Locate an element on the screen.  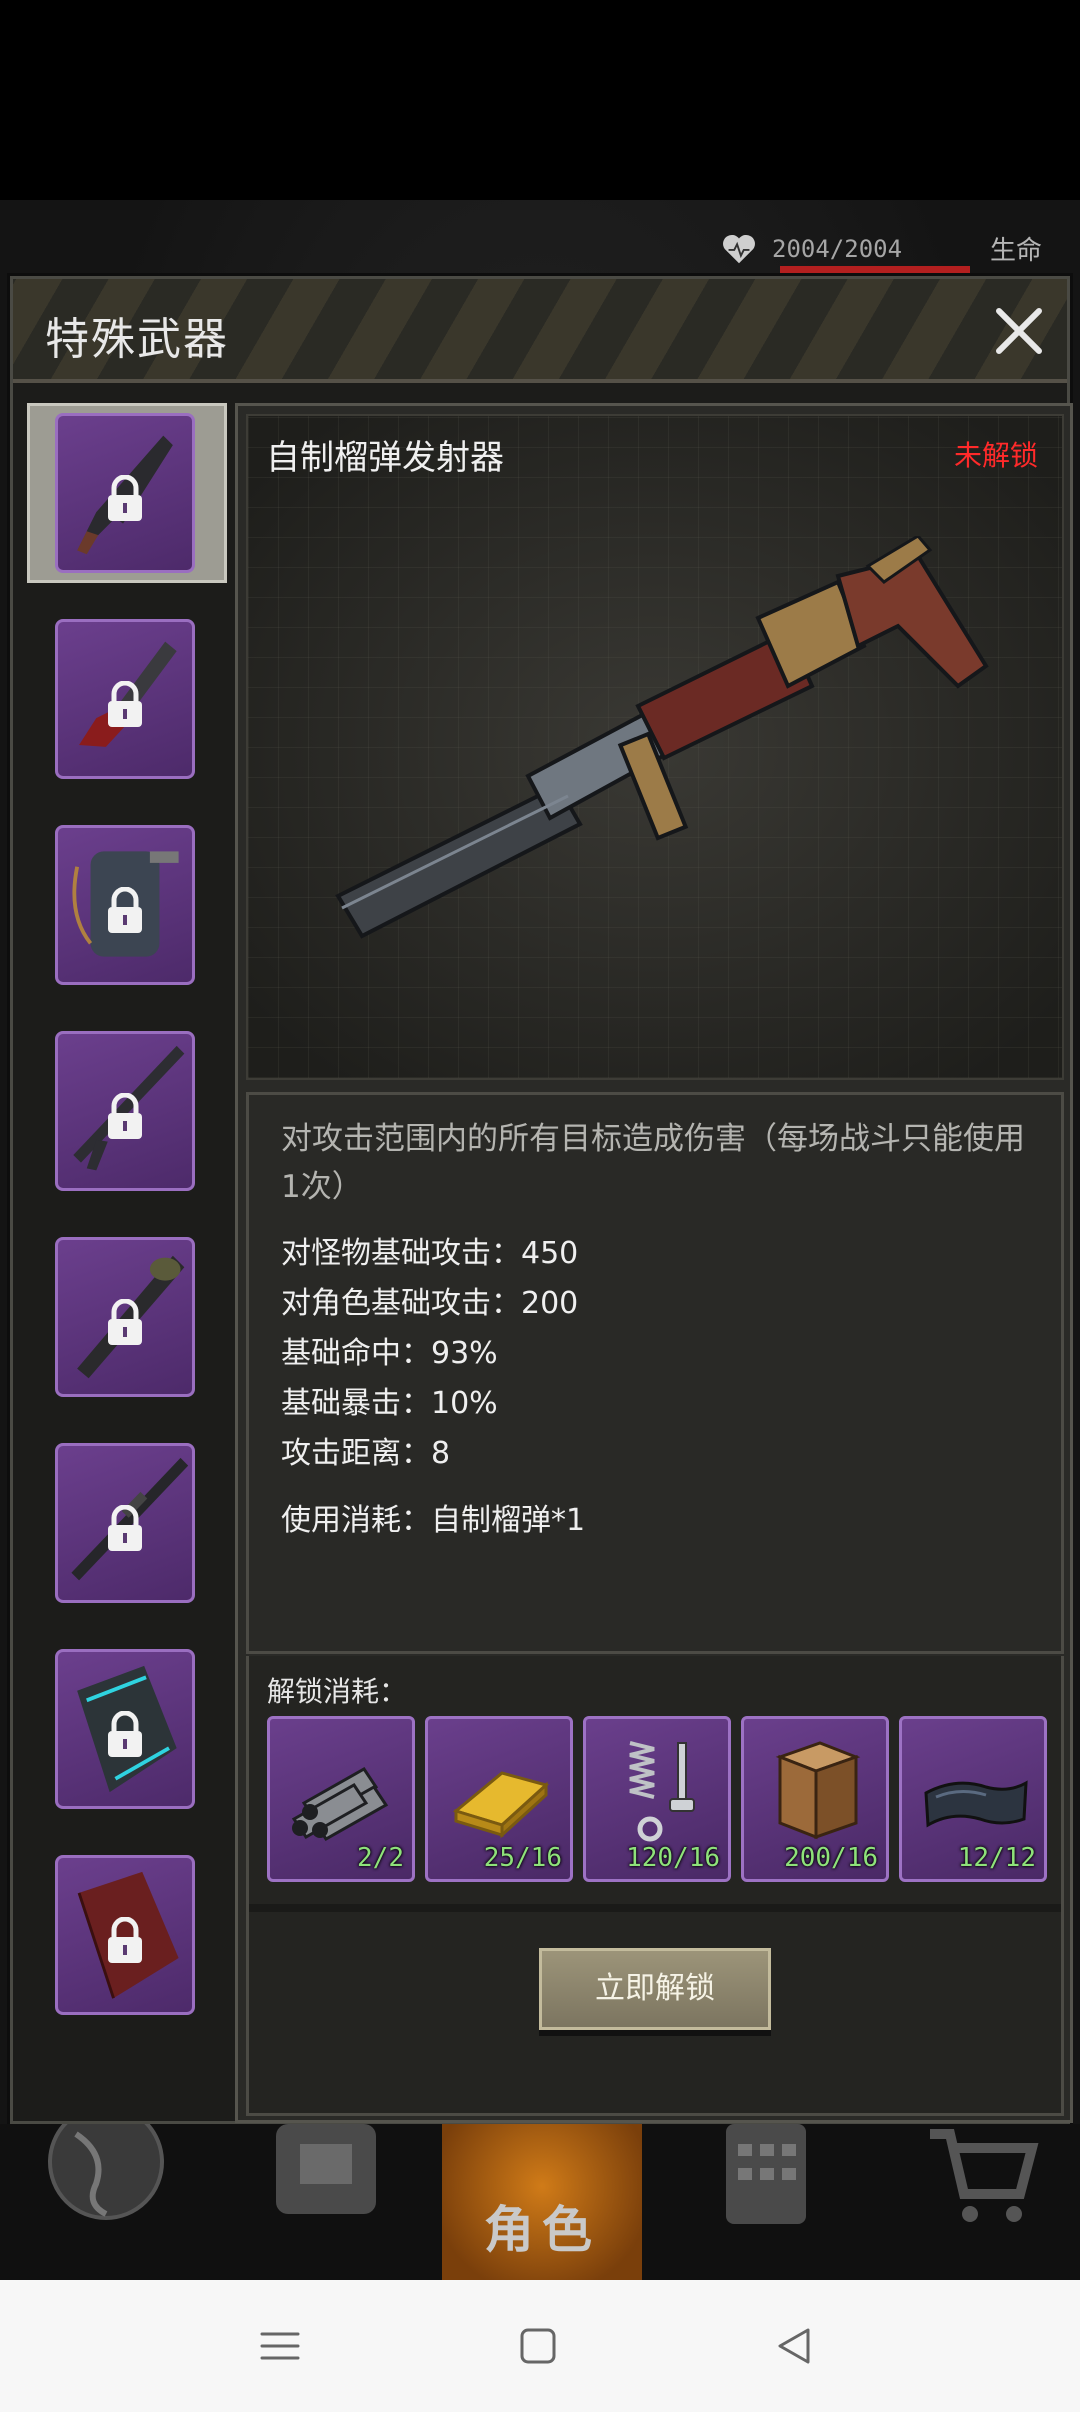
menu-icon is located at coordinates (280, 2346).